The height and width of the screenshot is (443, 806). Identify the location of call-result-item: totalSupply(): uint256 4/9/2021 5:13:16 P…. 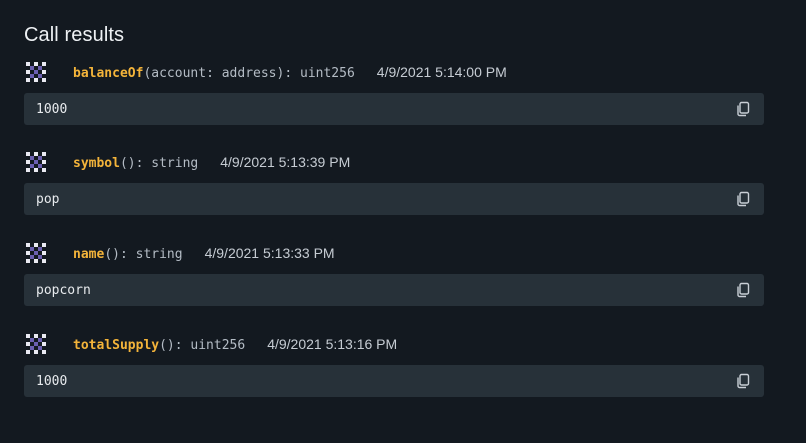
(394, 365).